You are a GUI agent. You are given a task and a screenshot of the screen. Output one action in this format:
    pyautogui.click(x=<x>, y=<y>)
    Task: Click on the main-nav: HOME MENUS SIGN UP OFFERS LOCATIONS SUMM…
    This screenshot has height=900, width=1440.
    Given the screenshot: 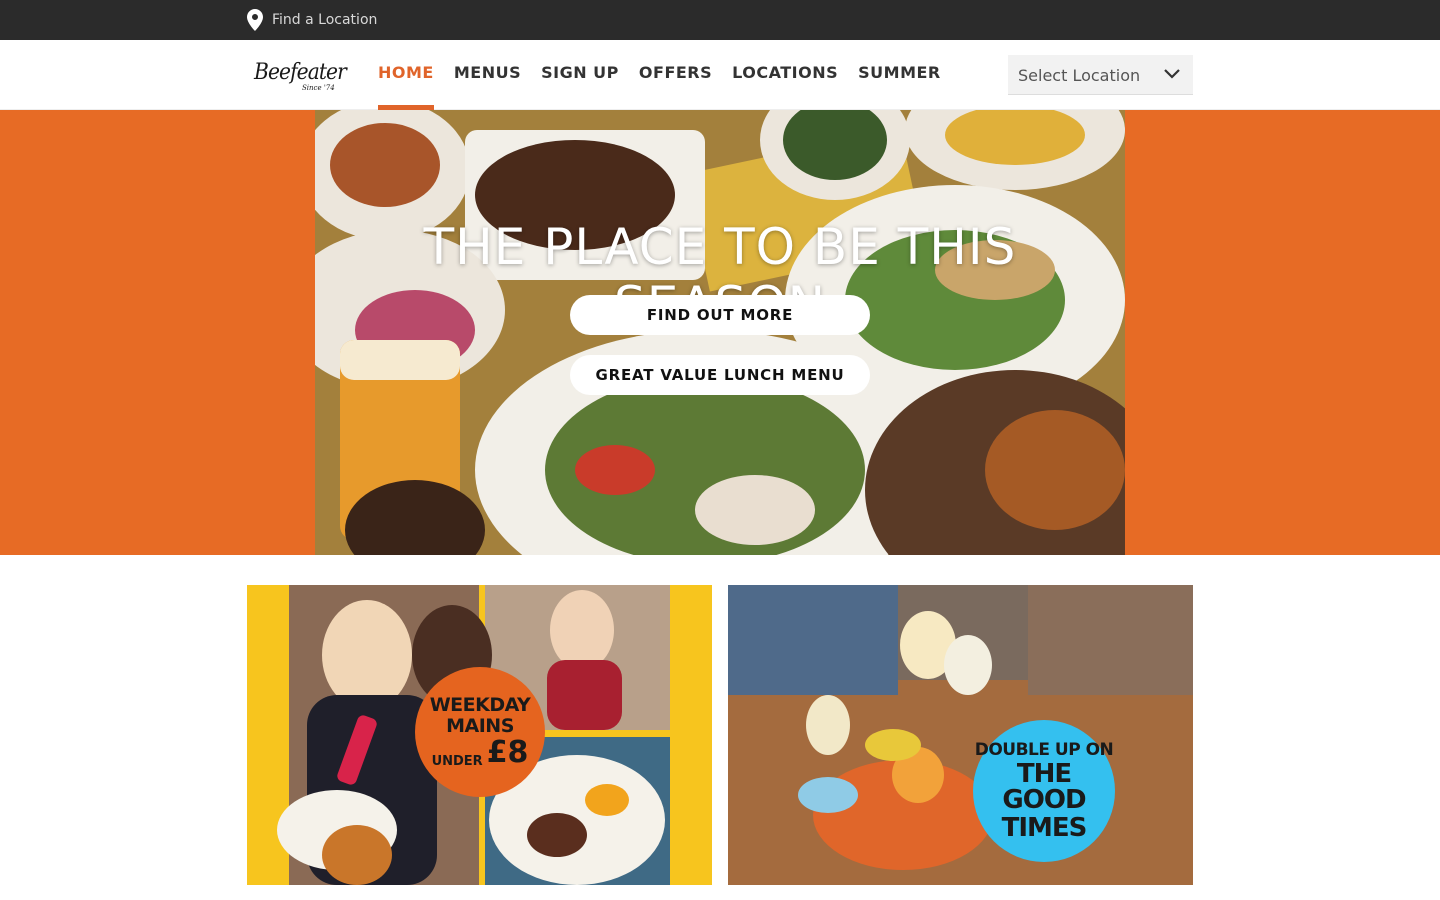 What is the action you would take?
    pyautogui.click(x=669, y=75)
    